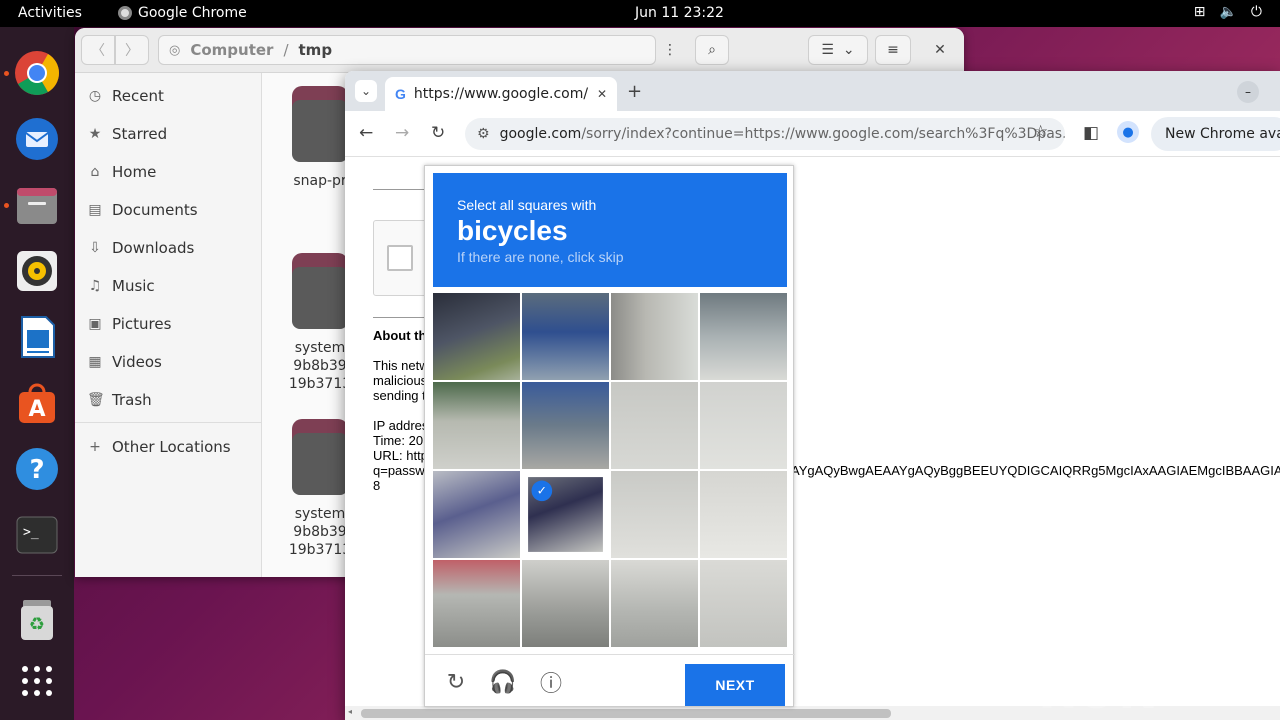 This screenshot has height=720, width=1280. I want to click on profile-avatar: ●, so click(1128, 132).